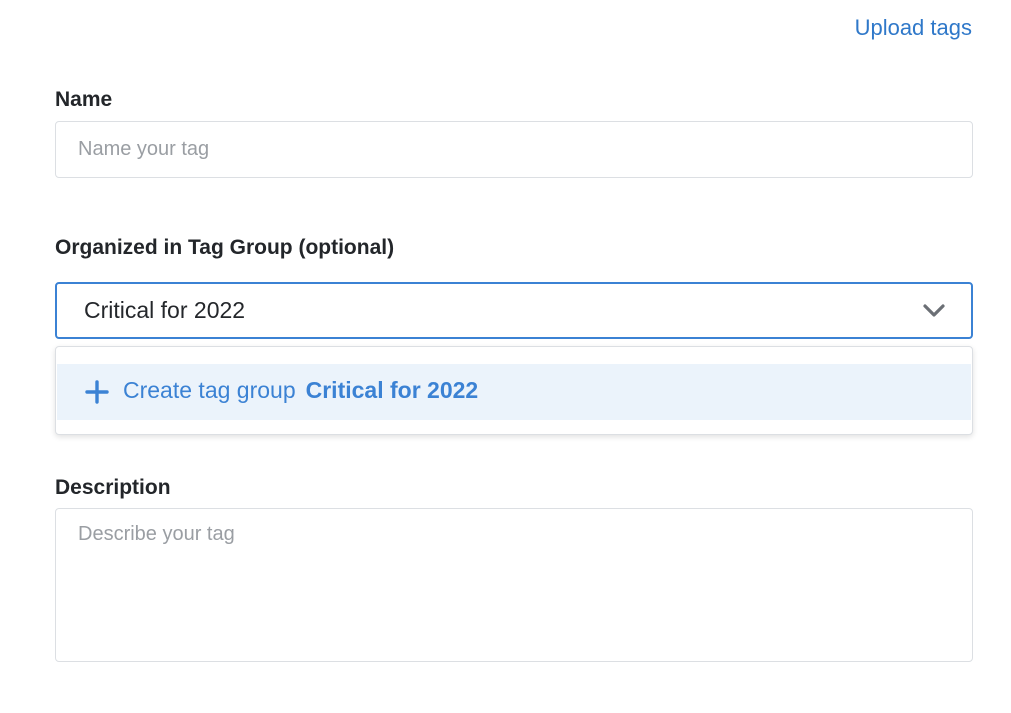  Describe the element at coordinates (300, 390) in the screenshot. I see `create-tag-group-text: Create tag group Critical for 2022` at that location.